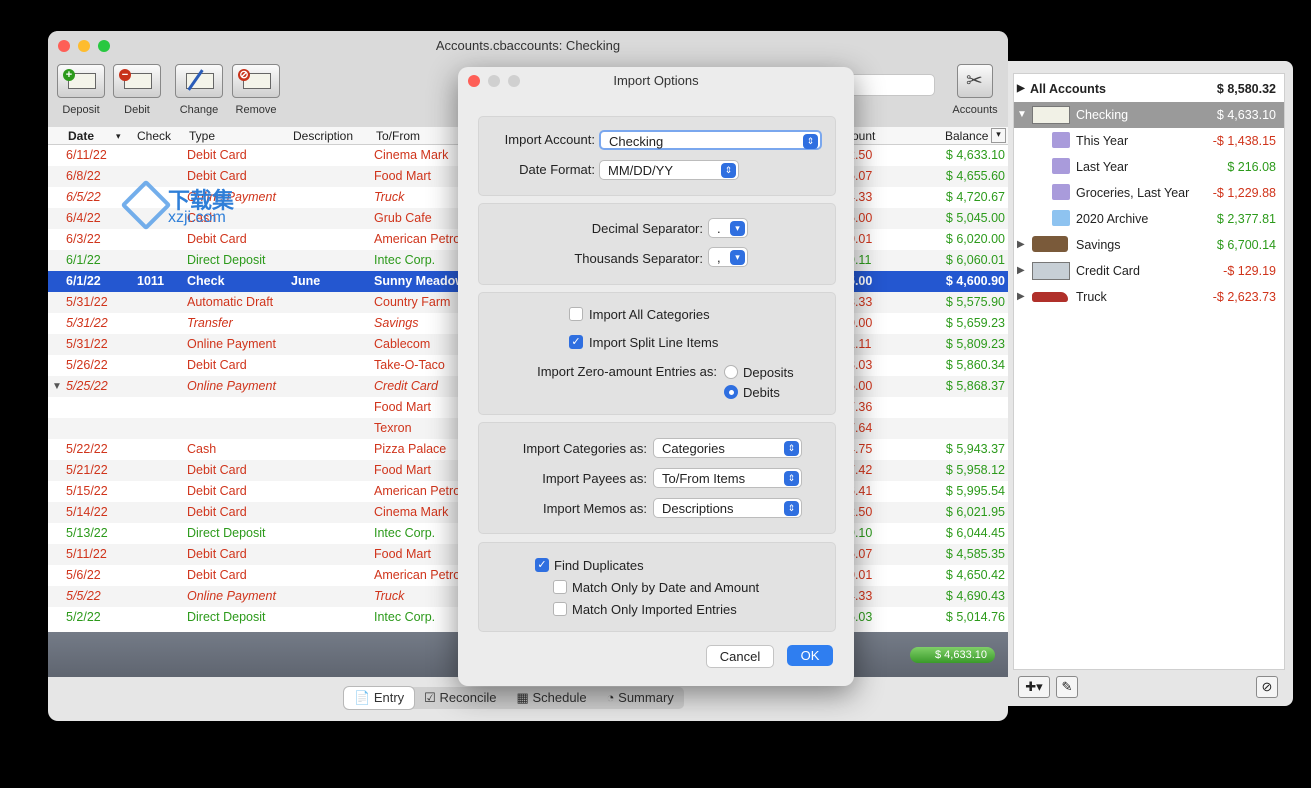 The height and width of the screenshot is (788, 1311). Describe the element at coordinates (362, 697) in the screenshot. I see `entry-icon: 📄` at that location.